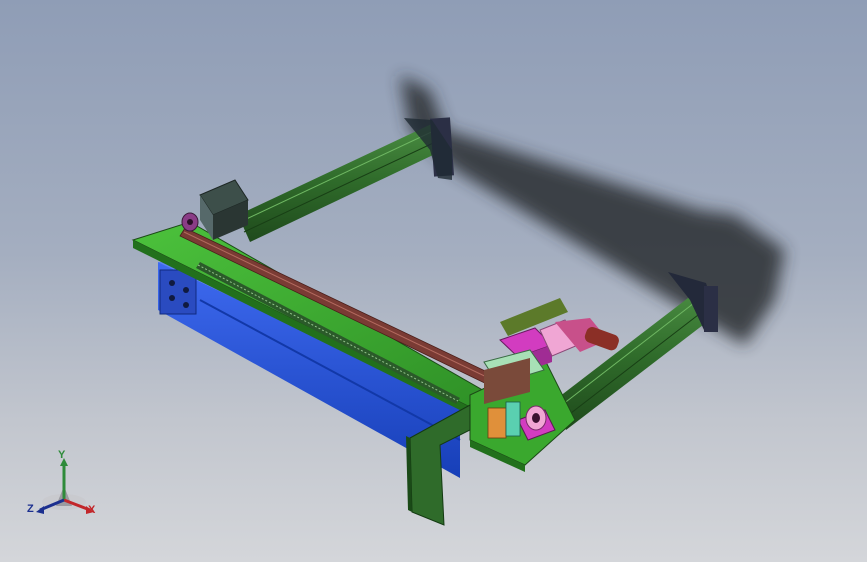 This screenshot has height=562, width=867. Describe the element at coordinates (66, 486) in the screenshot. I see `orientation-triad: Y Z X` at that location.